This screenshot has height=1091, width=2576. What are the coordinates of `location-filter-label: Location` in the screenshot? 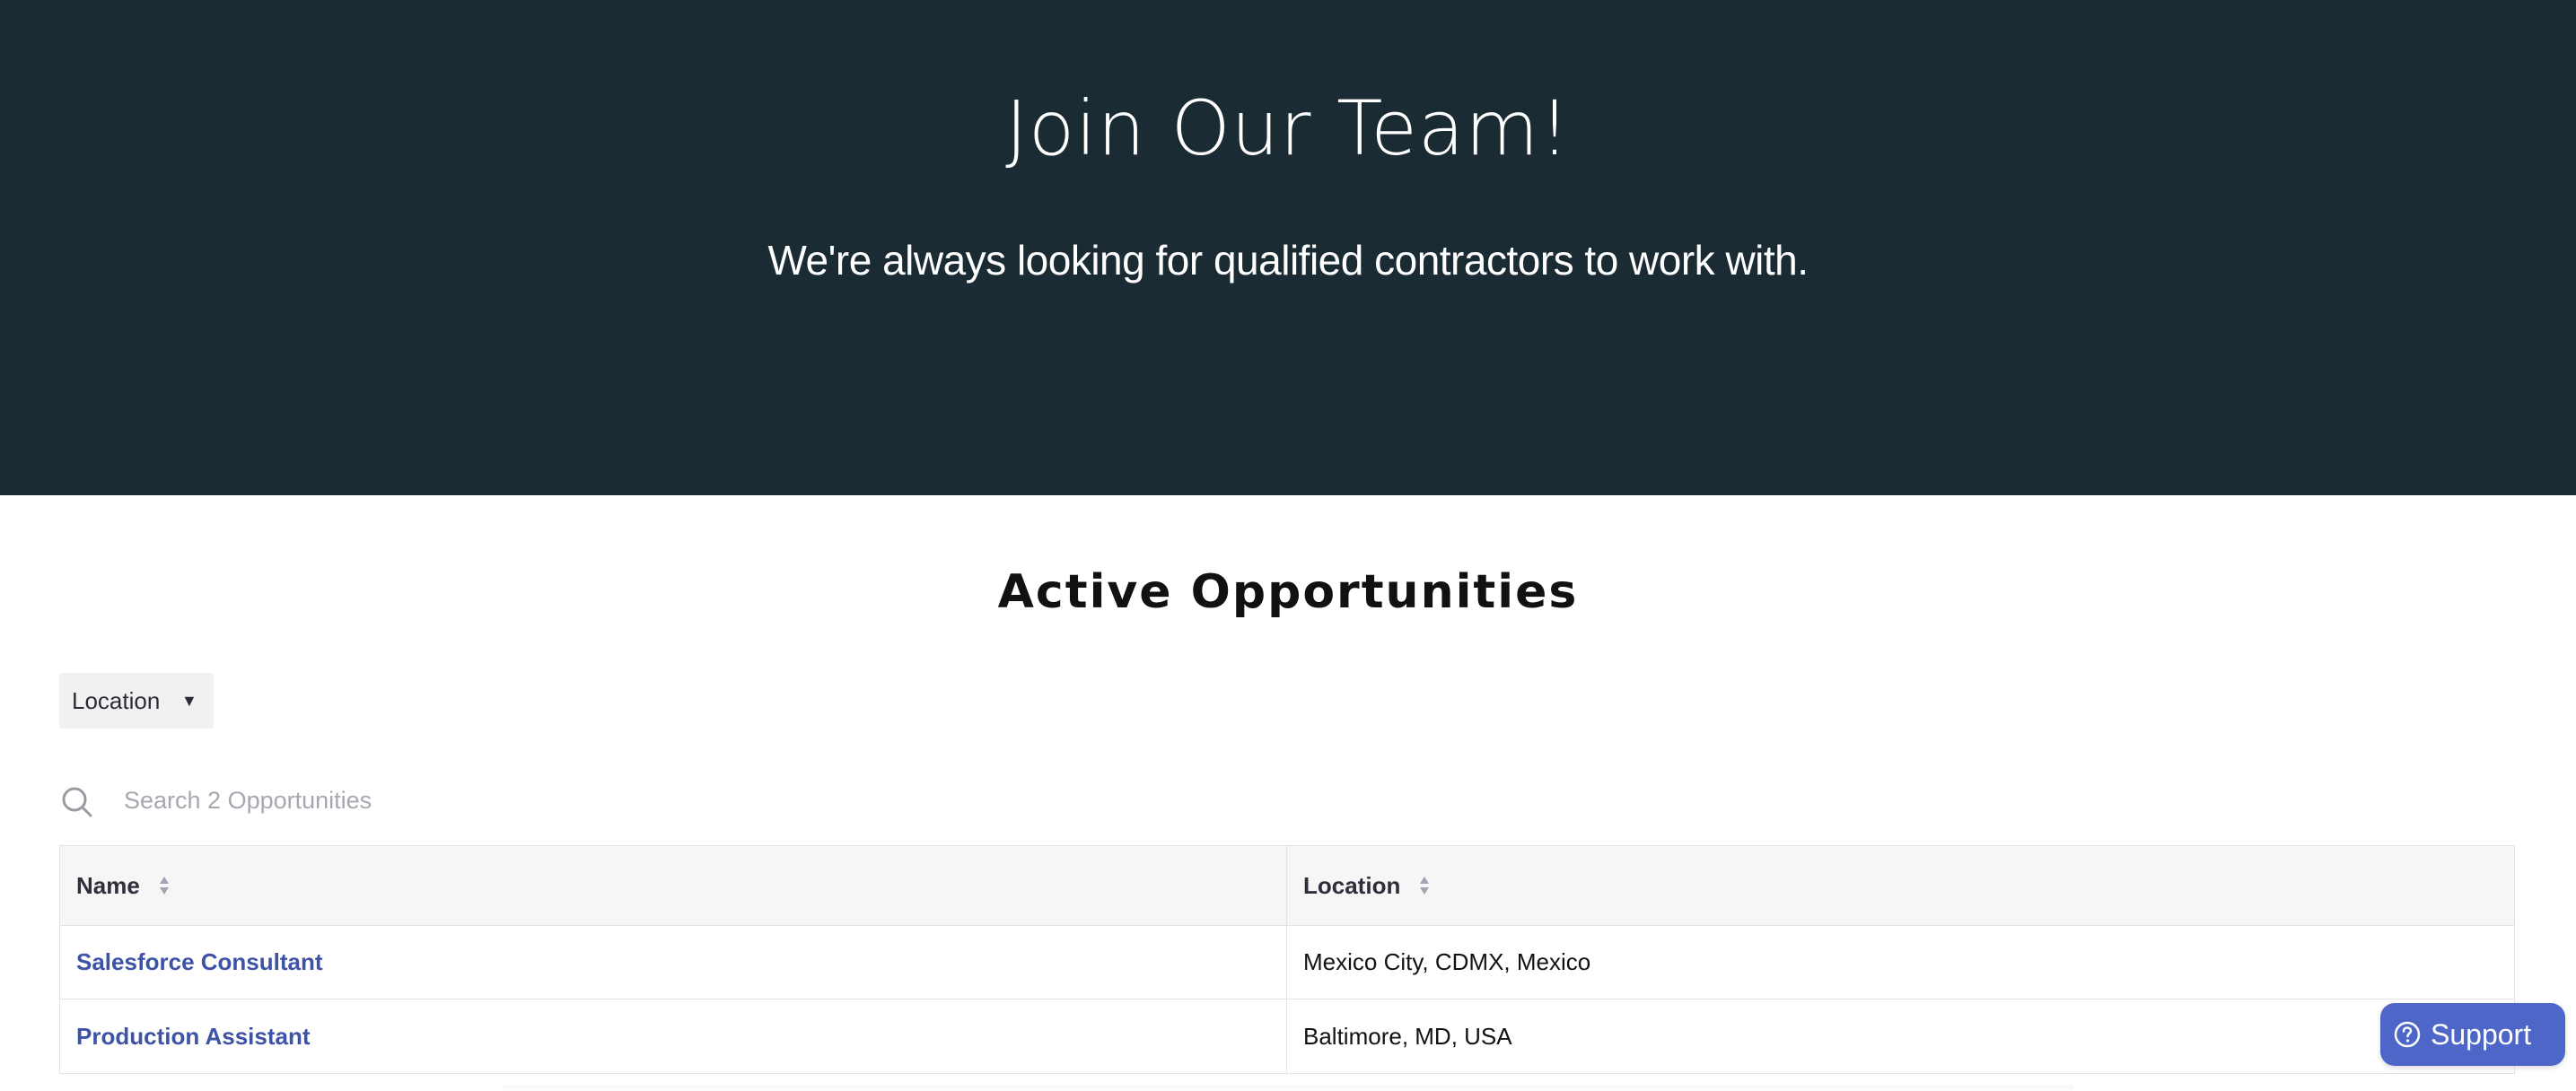 It's located at (116, 700).